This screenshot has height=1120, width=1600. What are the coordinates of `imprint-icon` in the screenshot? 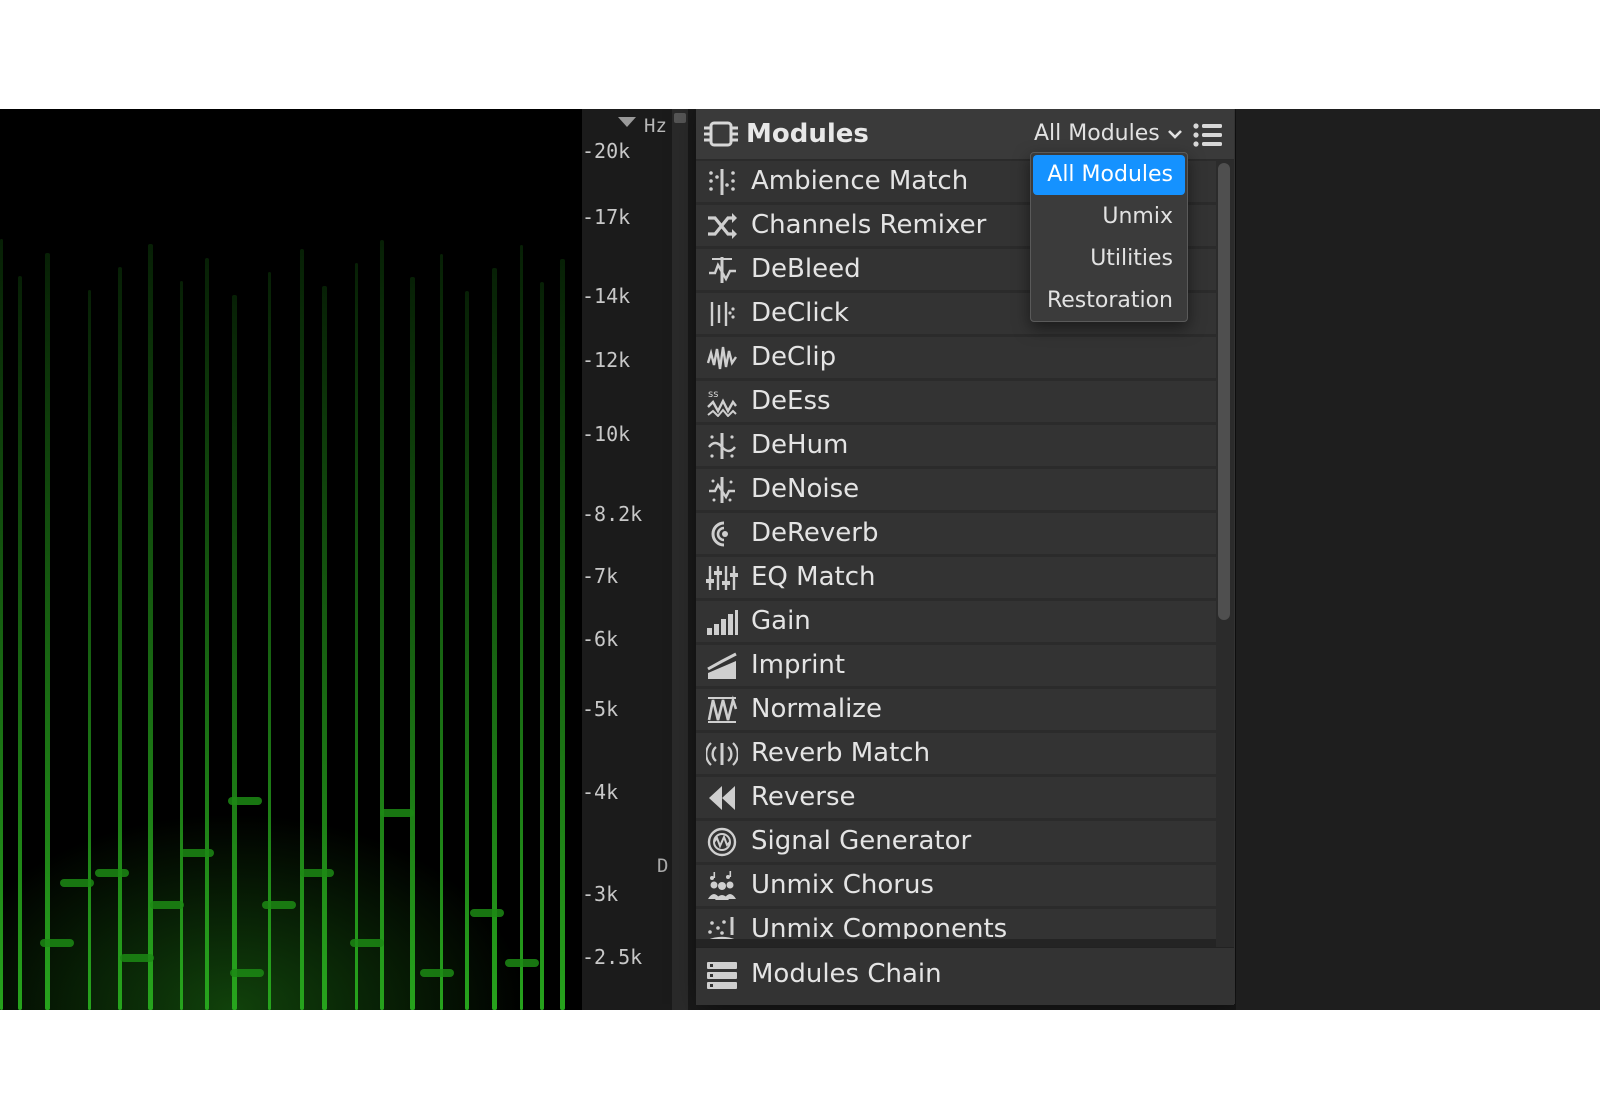 It's located at (722, 665).